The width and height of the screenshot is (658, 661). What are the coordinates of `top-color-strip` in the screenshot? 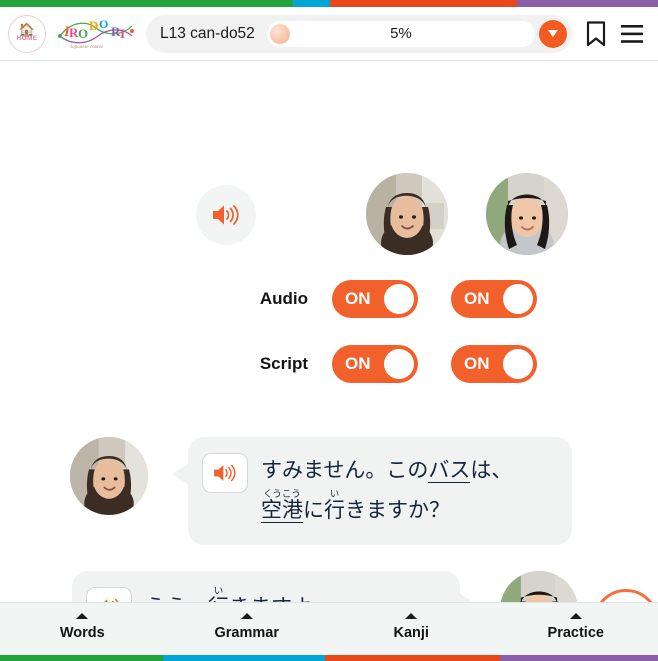 It's located at (329, 3).